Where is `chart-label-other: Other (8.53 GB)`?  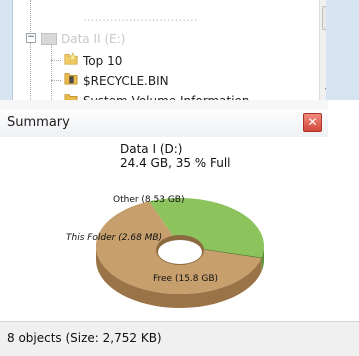 chart-label-other: Other (8.53 GB) is located at coordinates (149, 200).